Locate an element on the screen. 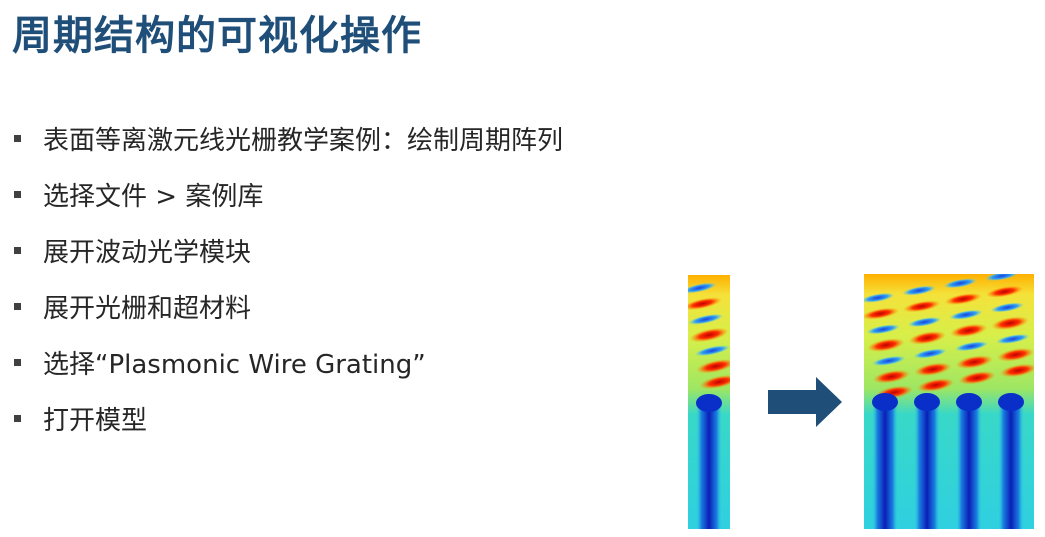  bullet-text: 表面等离激元线光栅教学案例：绘制周期阵列 is located at coordinates (303, 140).